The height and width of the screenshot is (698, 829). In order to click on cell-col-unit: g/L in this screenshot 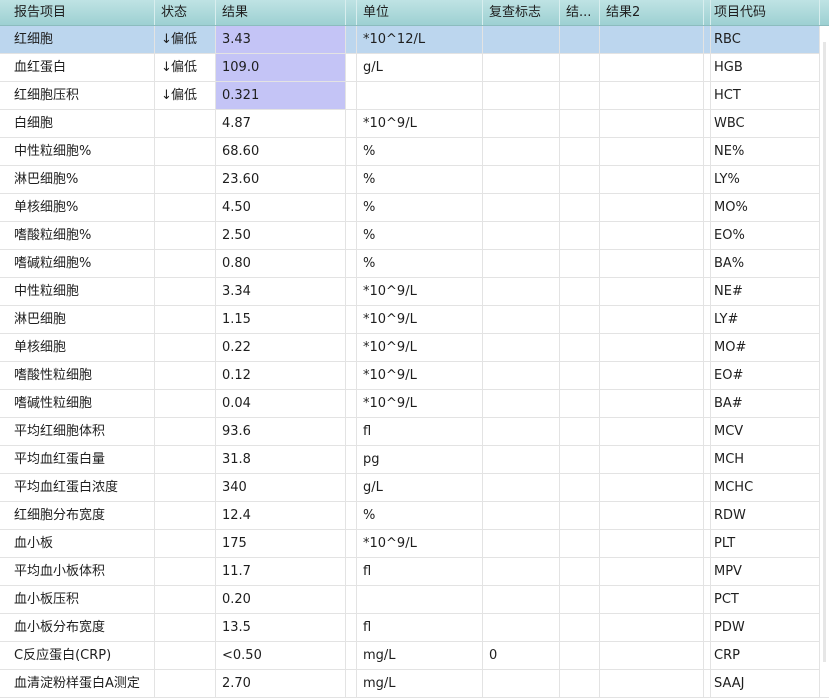, I will do `click(420, 67)`.